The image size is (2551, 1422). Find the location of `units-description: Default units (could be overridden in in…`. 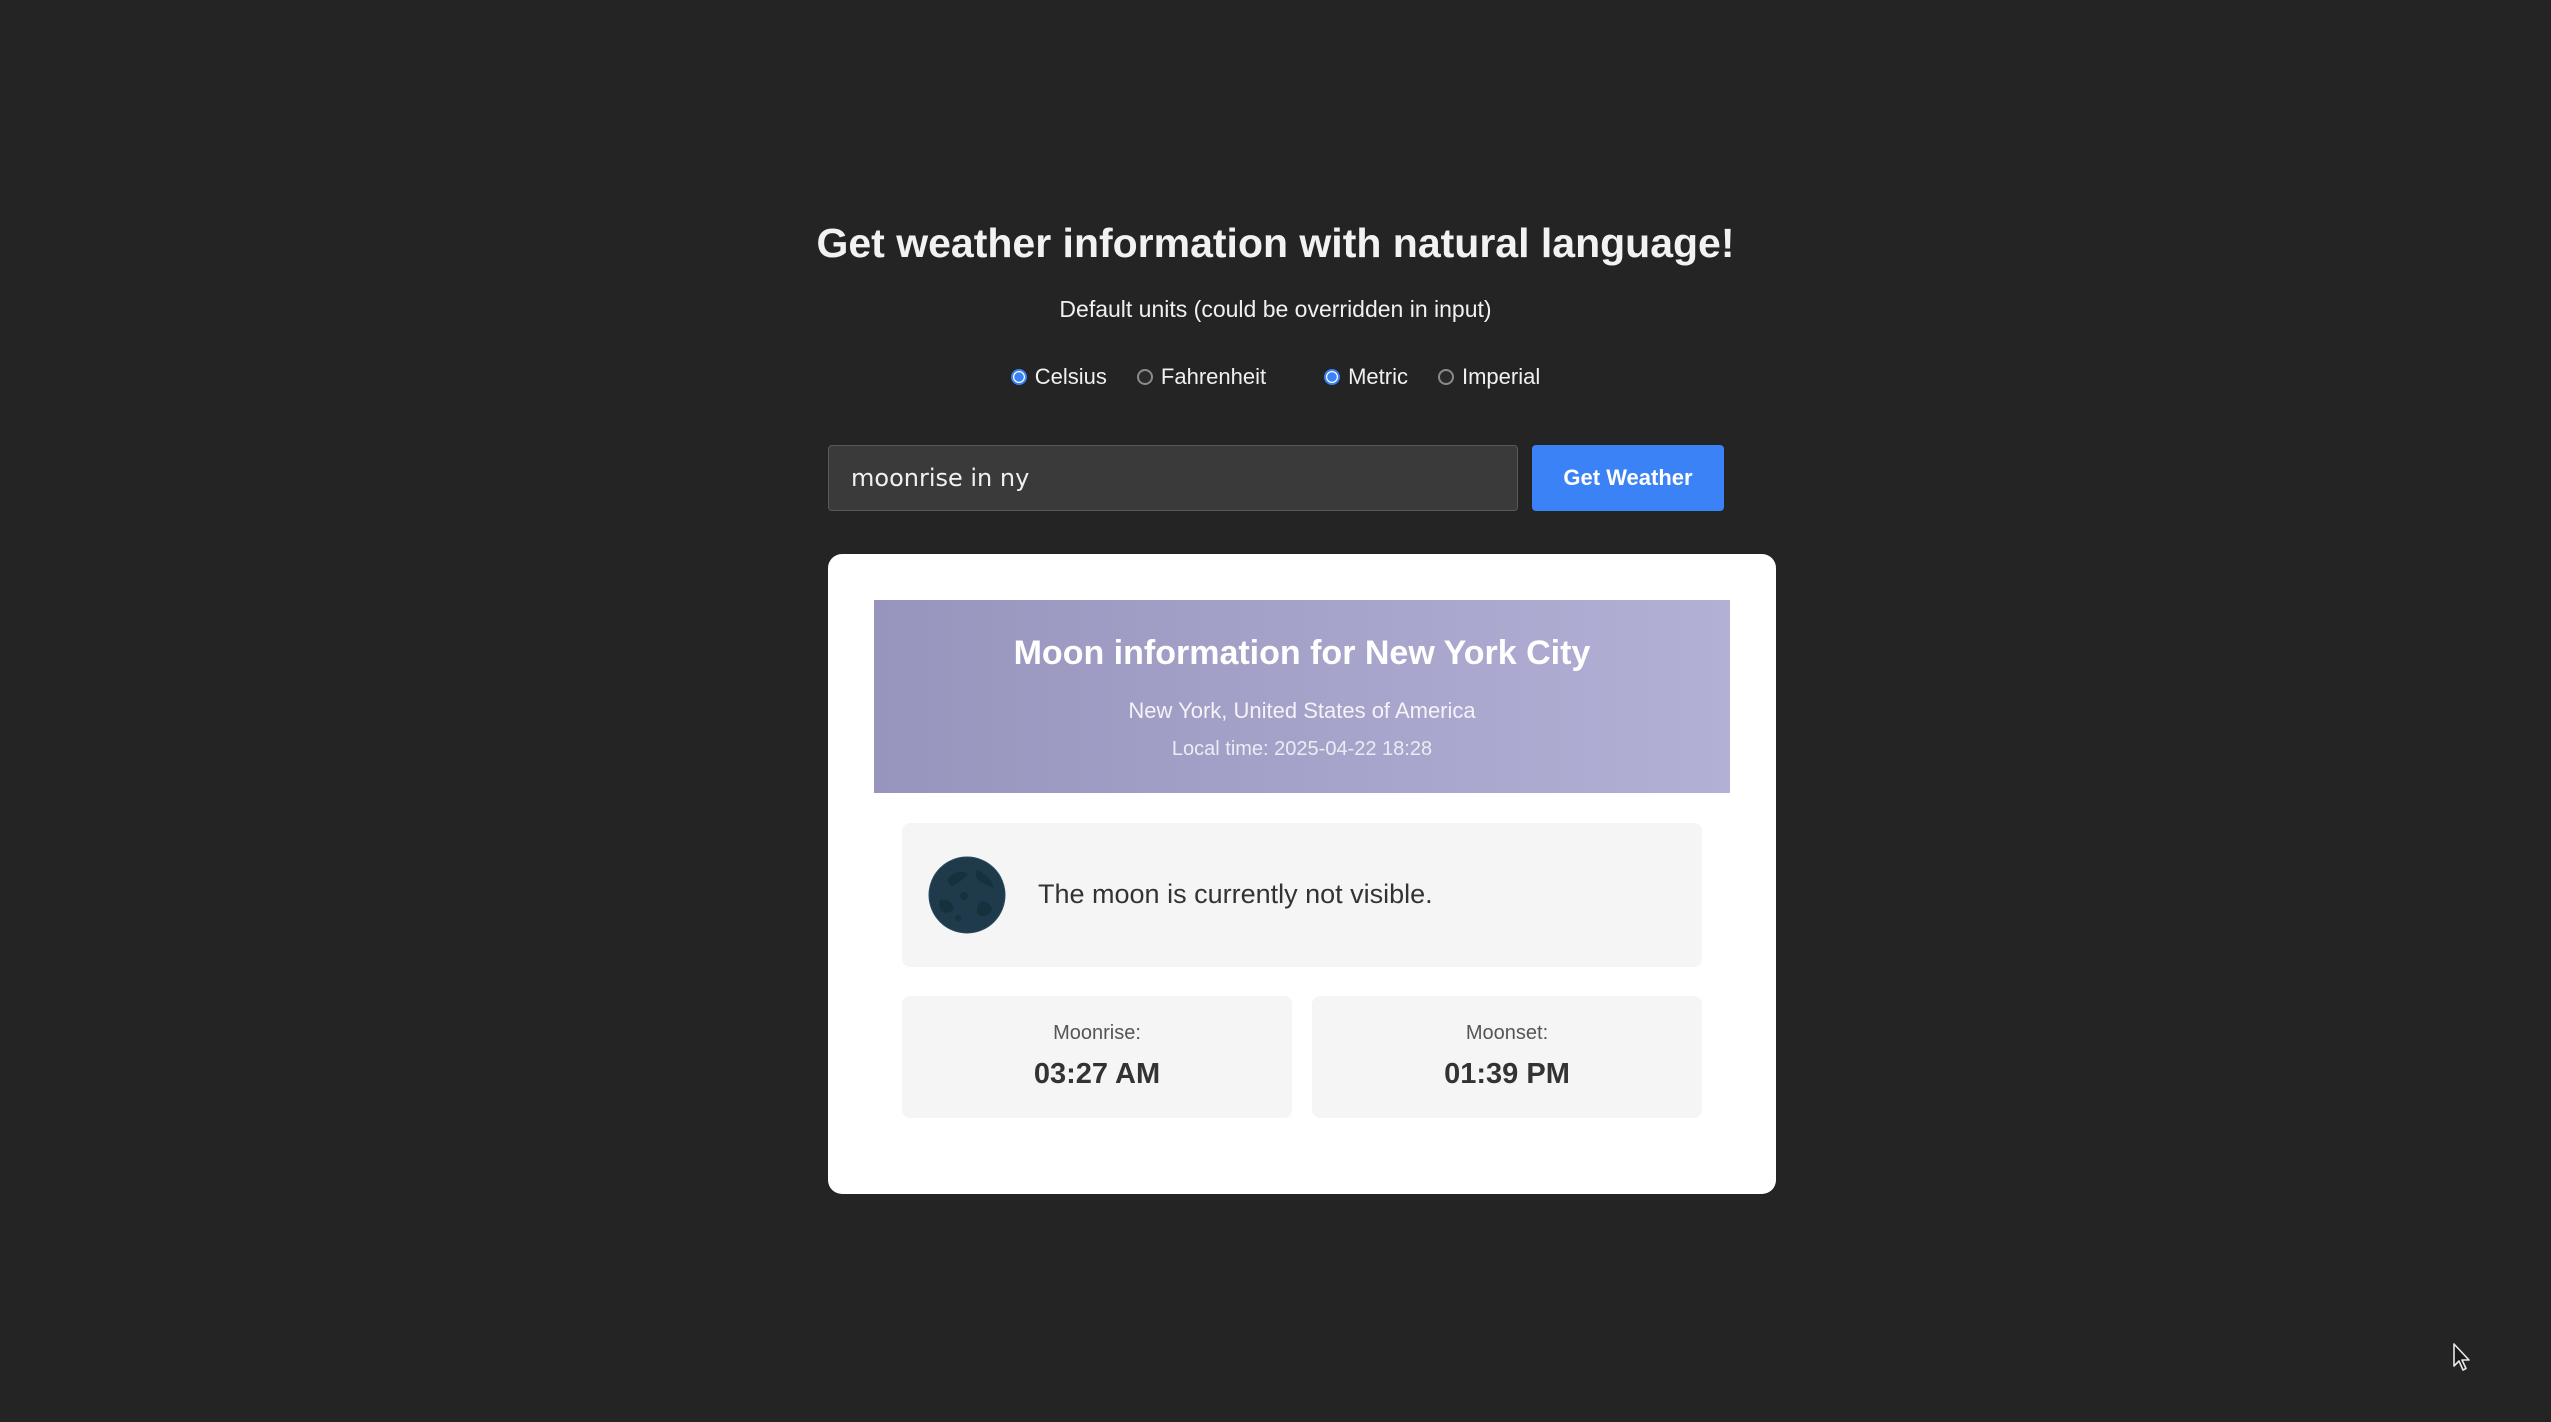

units-description: Default units (could be overridden in in… is located at coordinates (1275, 309).